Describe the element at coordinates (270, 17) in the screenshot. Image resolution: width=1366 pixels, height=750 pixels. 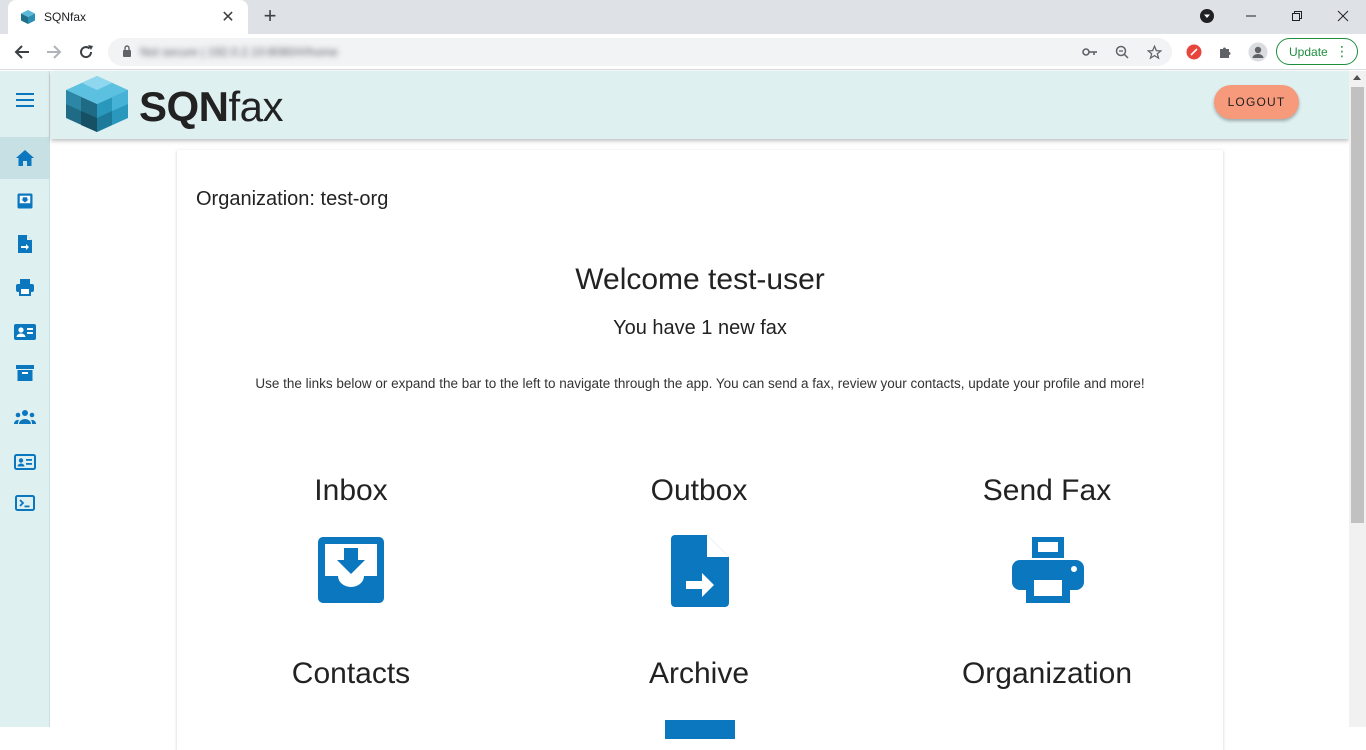
I see `new-tab-button: +` at that location.